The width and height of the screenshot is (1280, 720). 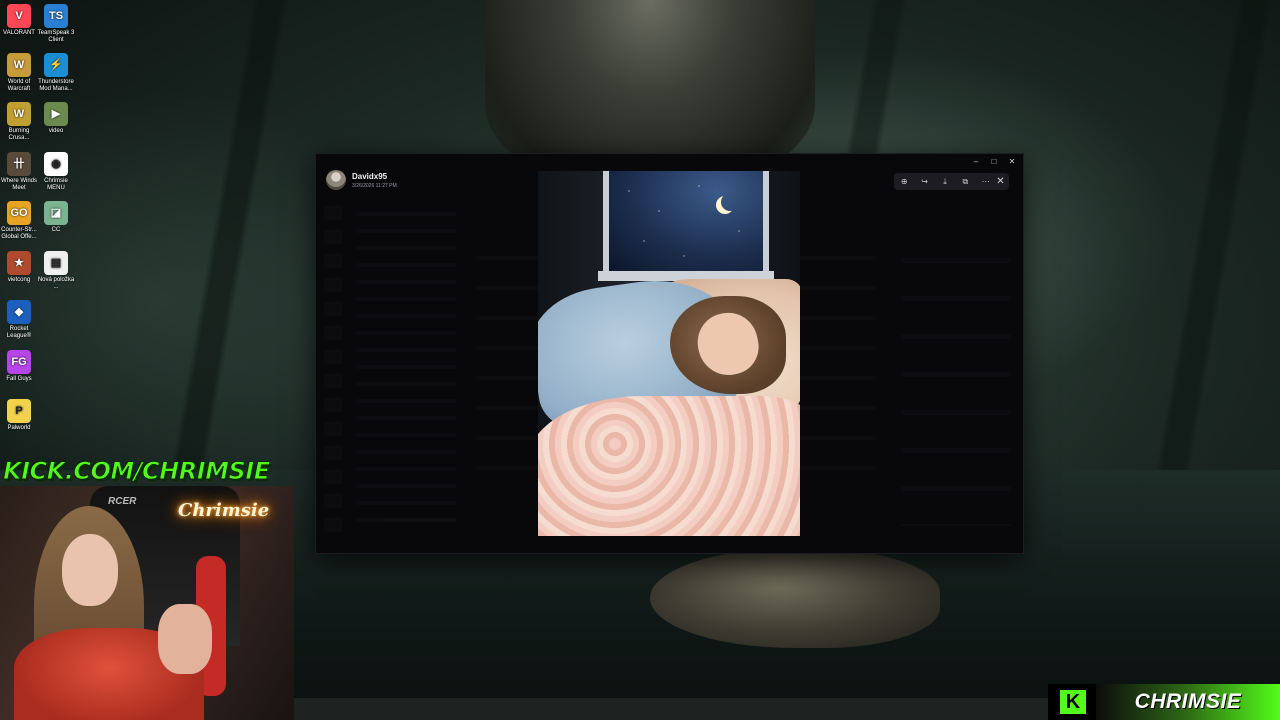 What do you see at coordinates (686, 224) in the screenshot?
I see `image-night-window` at bounding box center [686, 224].